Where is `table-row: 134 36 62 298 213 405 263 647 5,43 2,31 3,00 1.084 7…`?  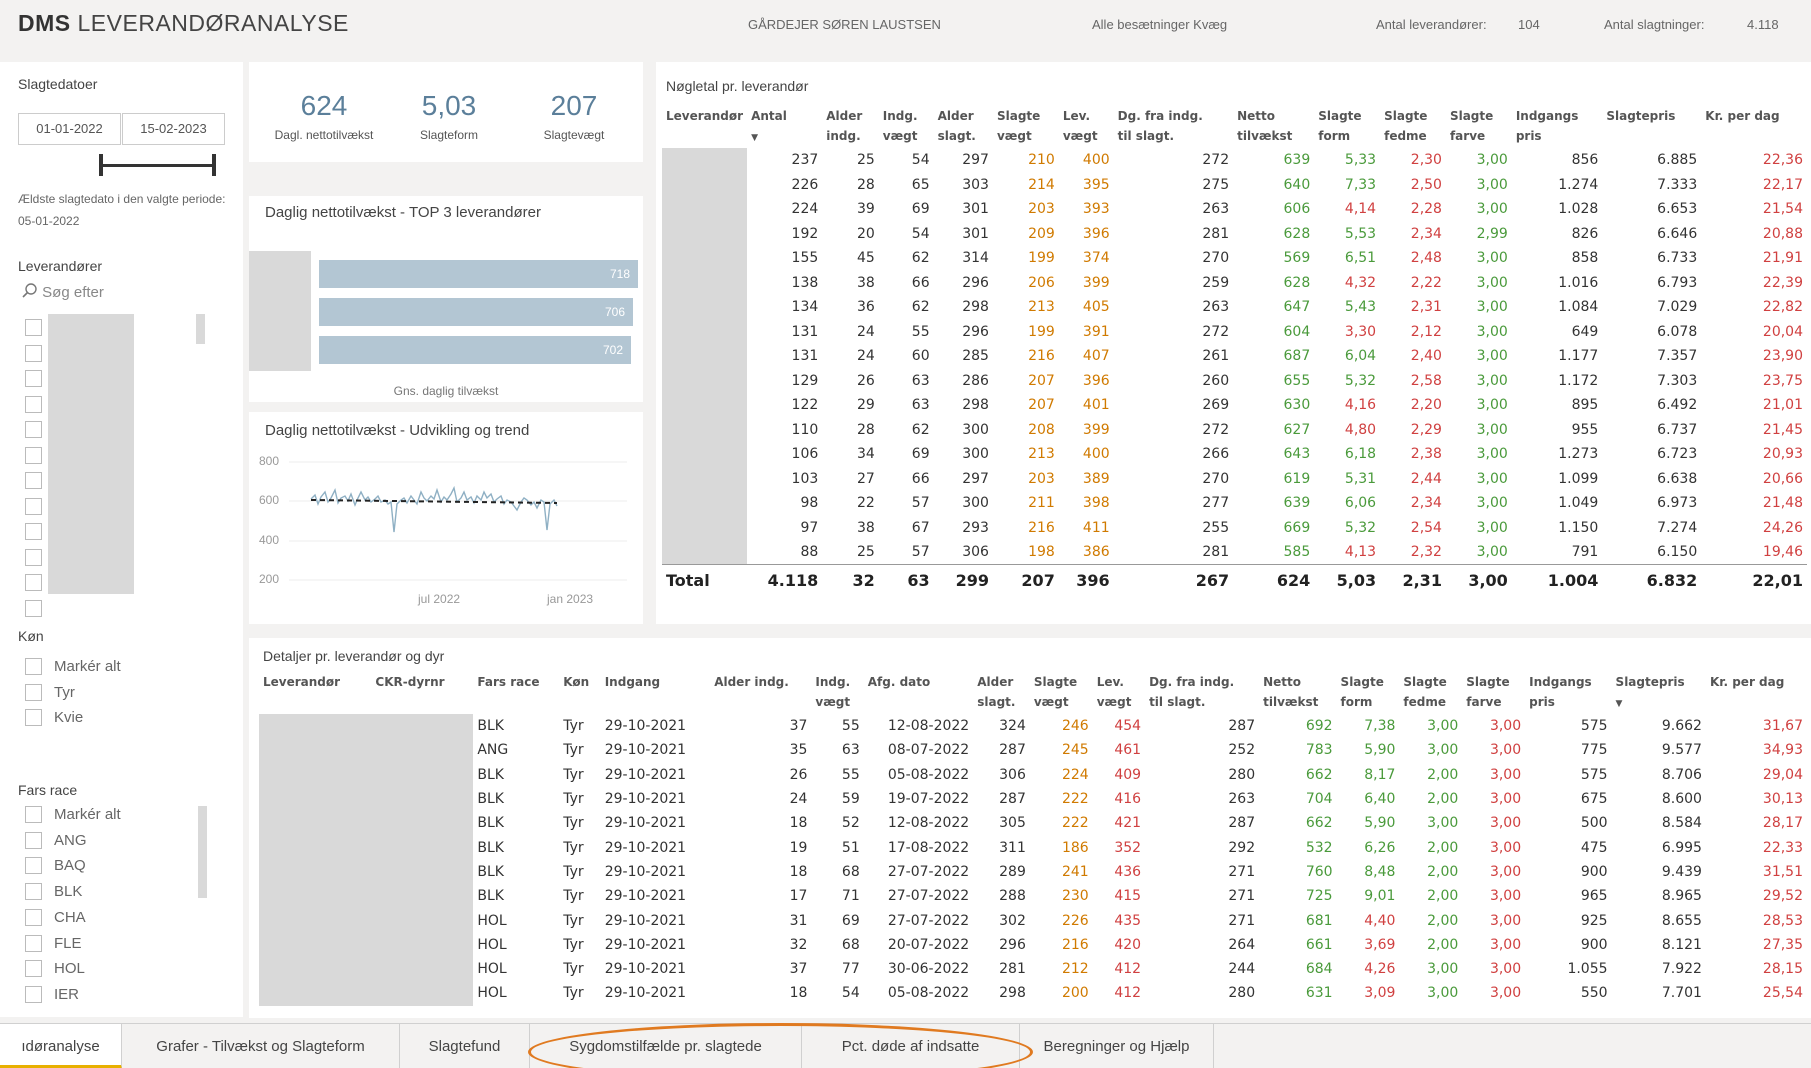
table-row: 134 36 62 298 213 405 263 647 5,43 2,31 3,00 1.084 7… is located at coordinates (1234, 307).